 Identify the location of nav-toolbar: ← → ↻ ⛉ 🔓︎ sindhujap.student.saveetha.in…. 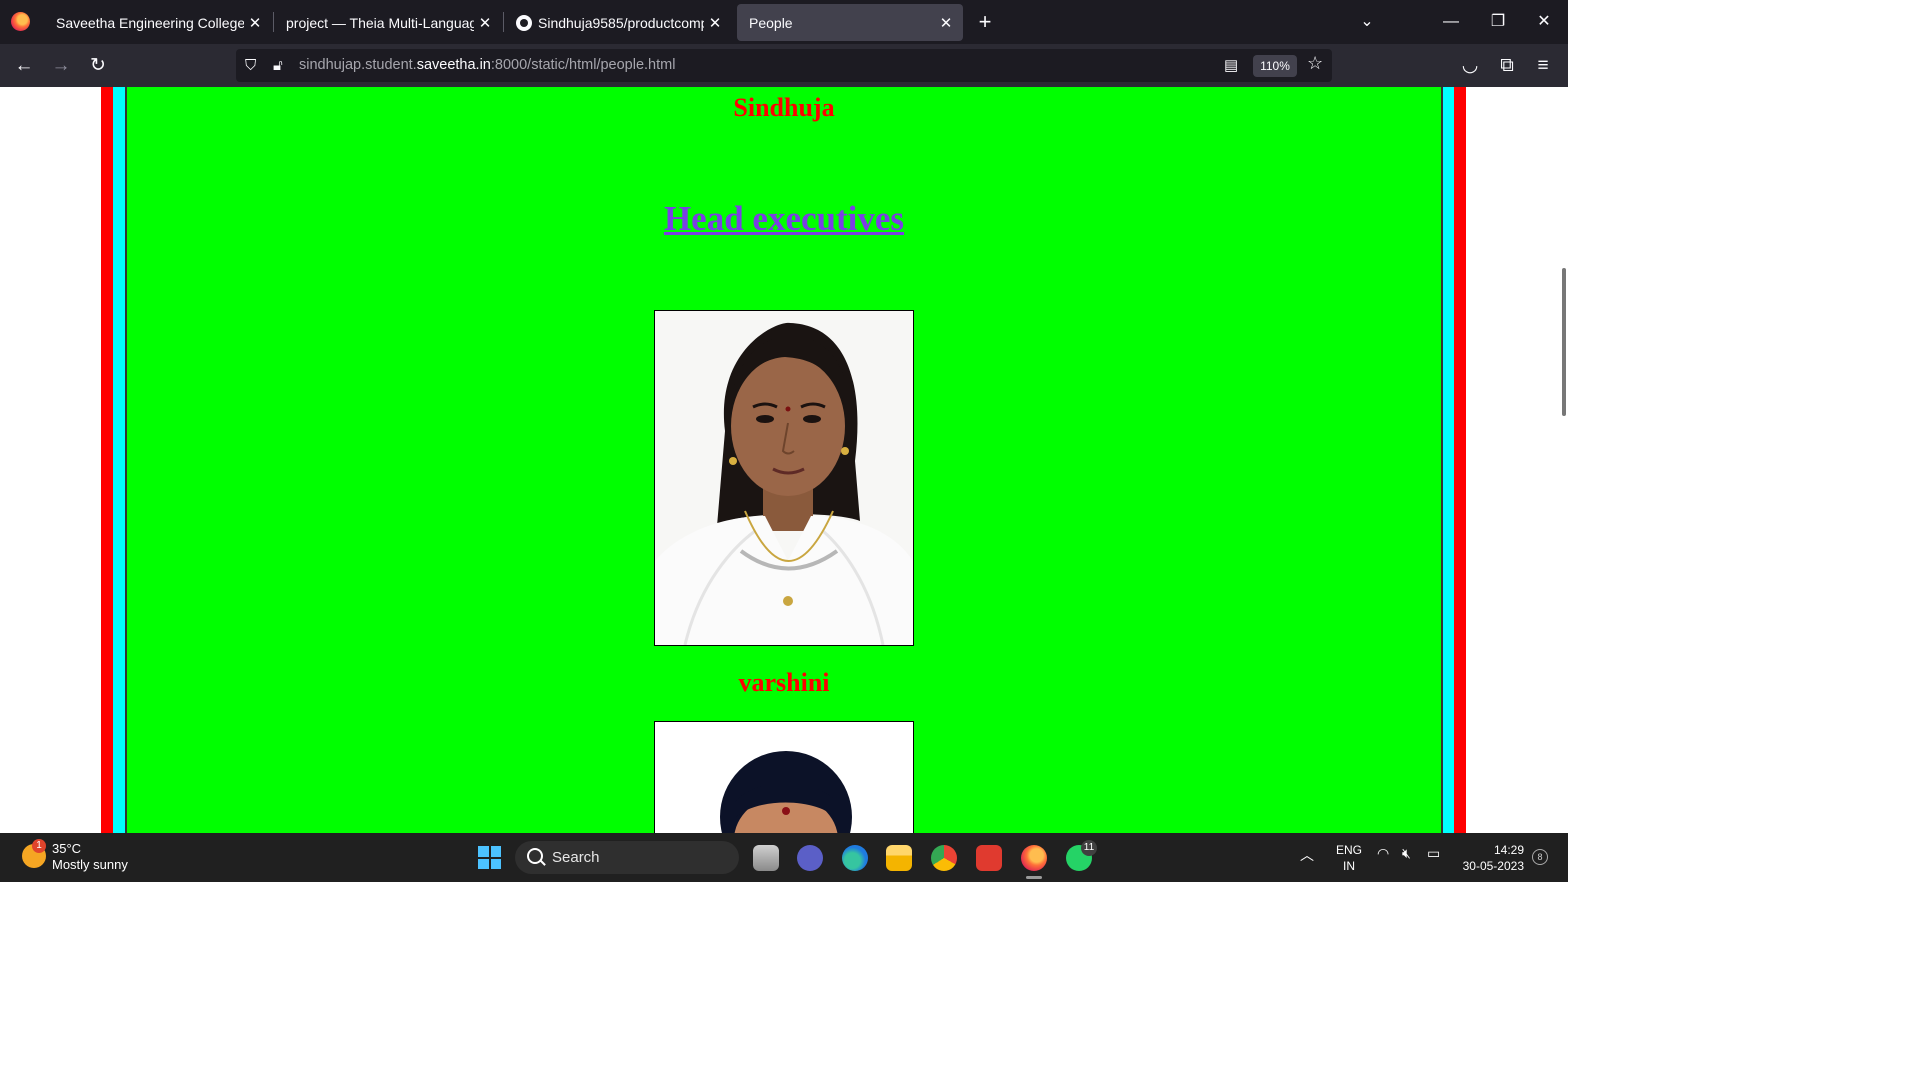
(784, 65).